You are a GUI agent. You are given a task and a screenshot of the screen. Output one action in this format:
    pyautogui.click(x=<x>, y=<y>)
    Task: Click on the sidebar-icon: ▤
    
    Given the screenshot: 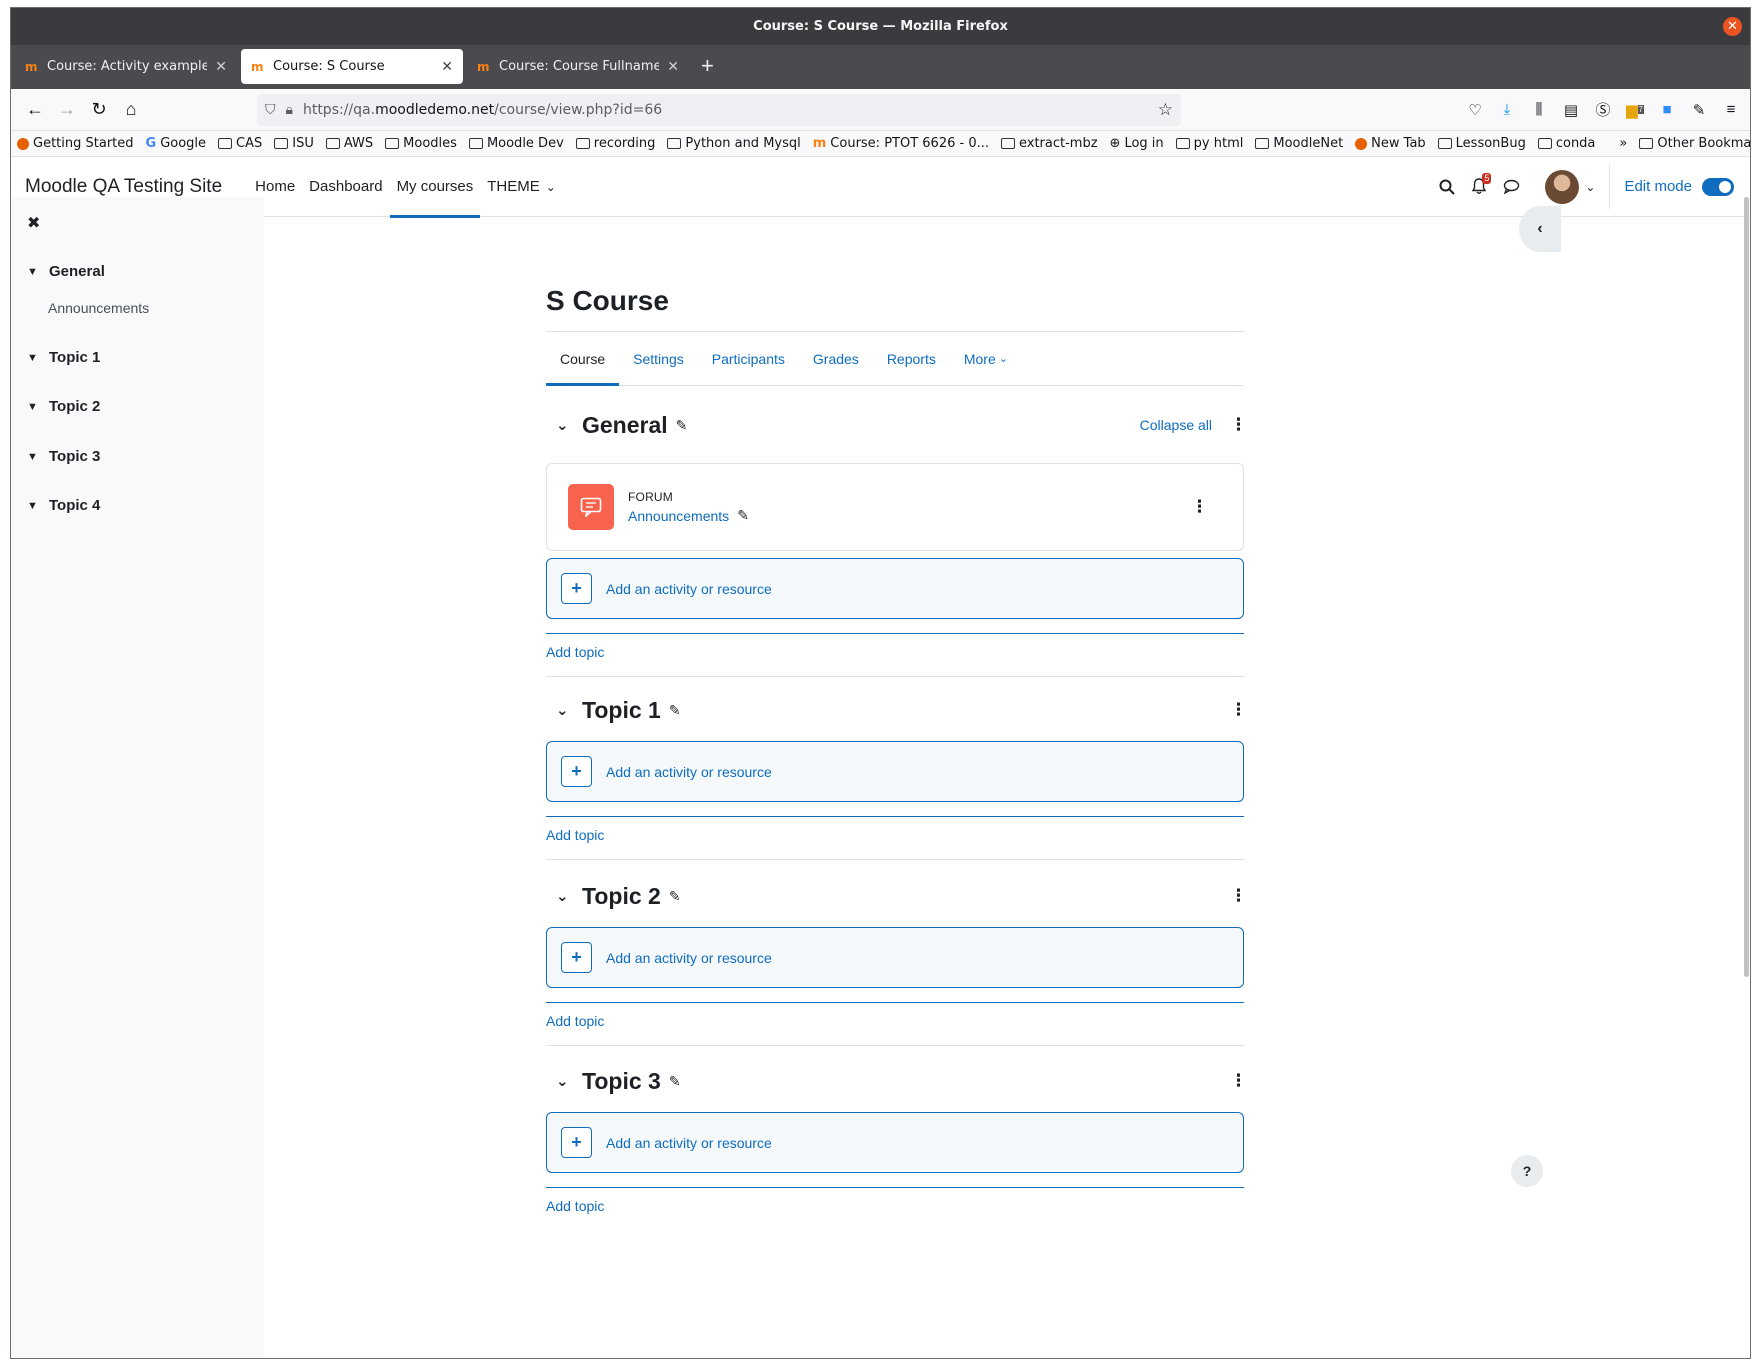 What is the action you would take?
    pyautogui.click(x=1571, y=110)
    